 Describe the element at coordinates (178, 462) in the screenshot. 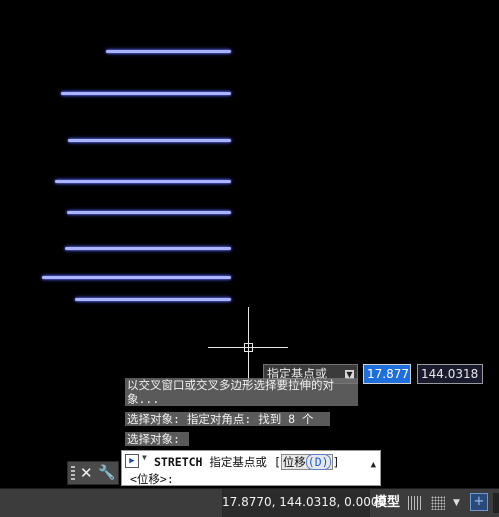

I see `command-name: STRETCH` at that location.